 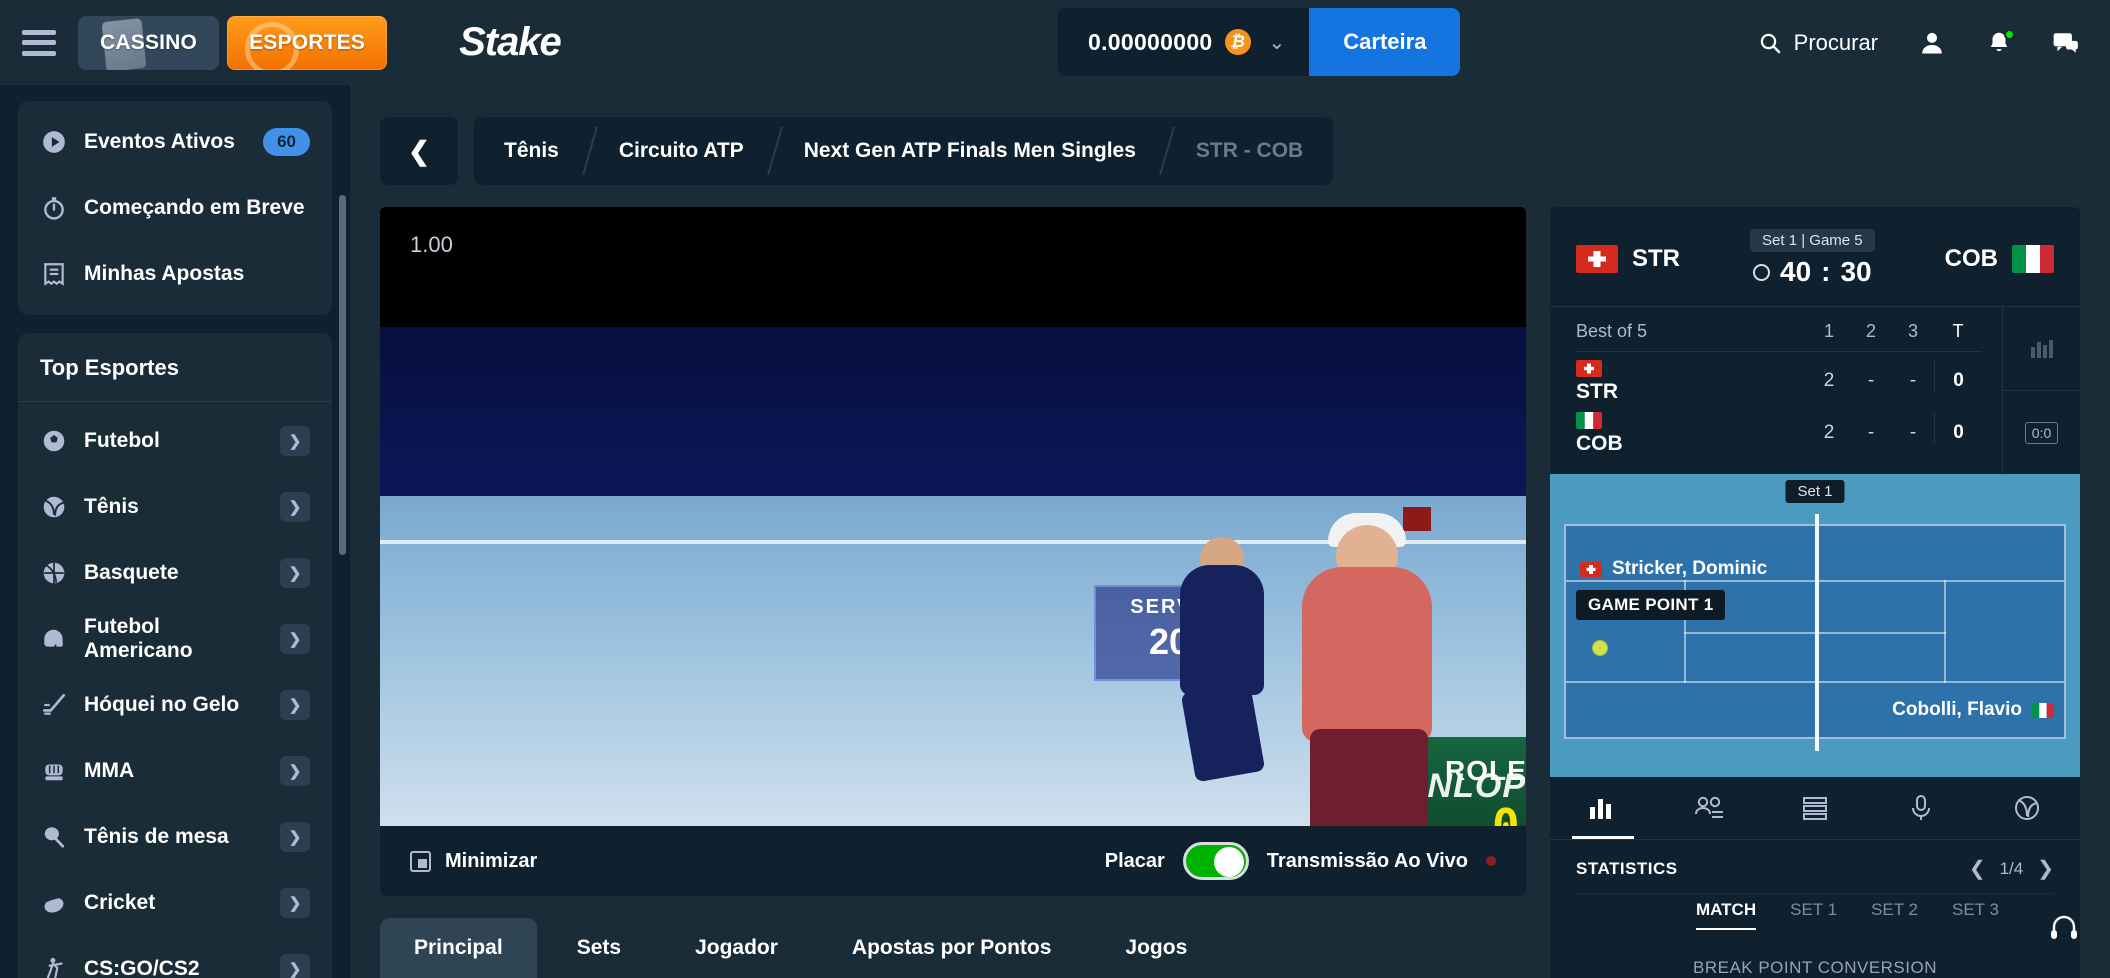 I want to click on breadcrumb-item-tournament: Next Gen ATP Finals Men Singles, so click(x=970, y=151).